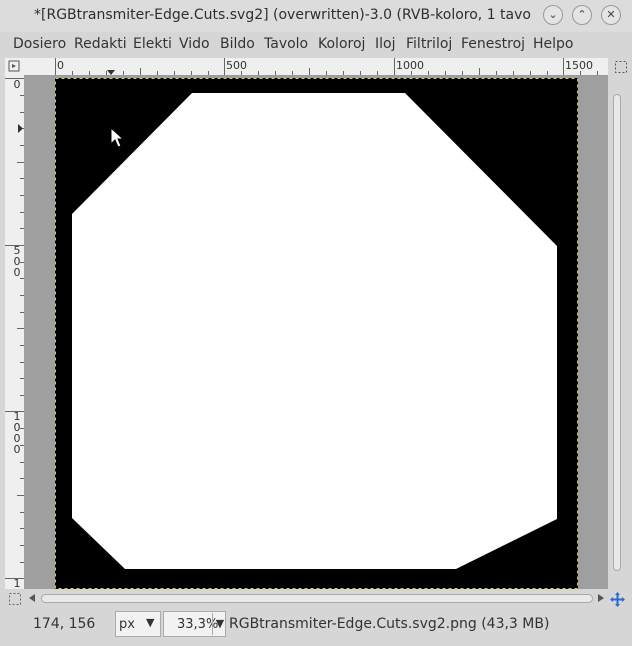 This screenshot has width=632, height=646. Describe the element at coordinates (617, 599) in the screenshot. I see `navigate-icon` at that location.